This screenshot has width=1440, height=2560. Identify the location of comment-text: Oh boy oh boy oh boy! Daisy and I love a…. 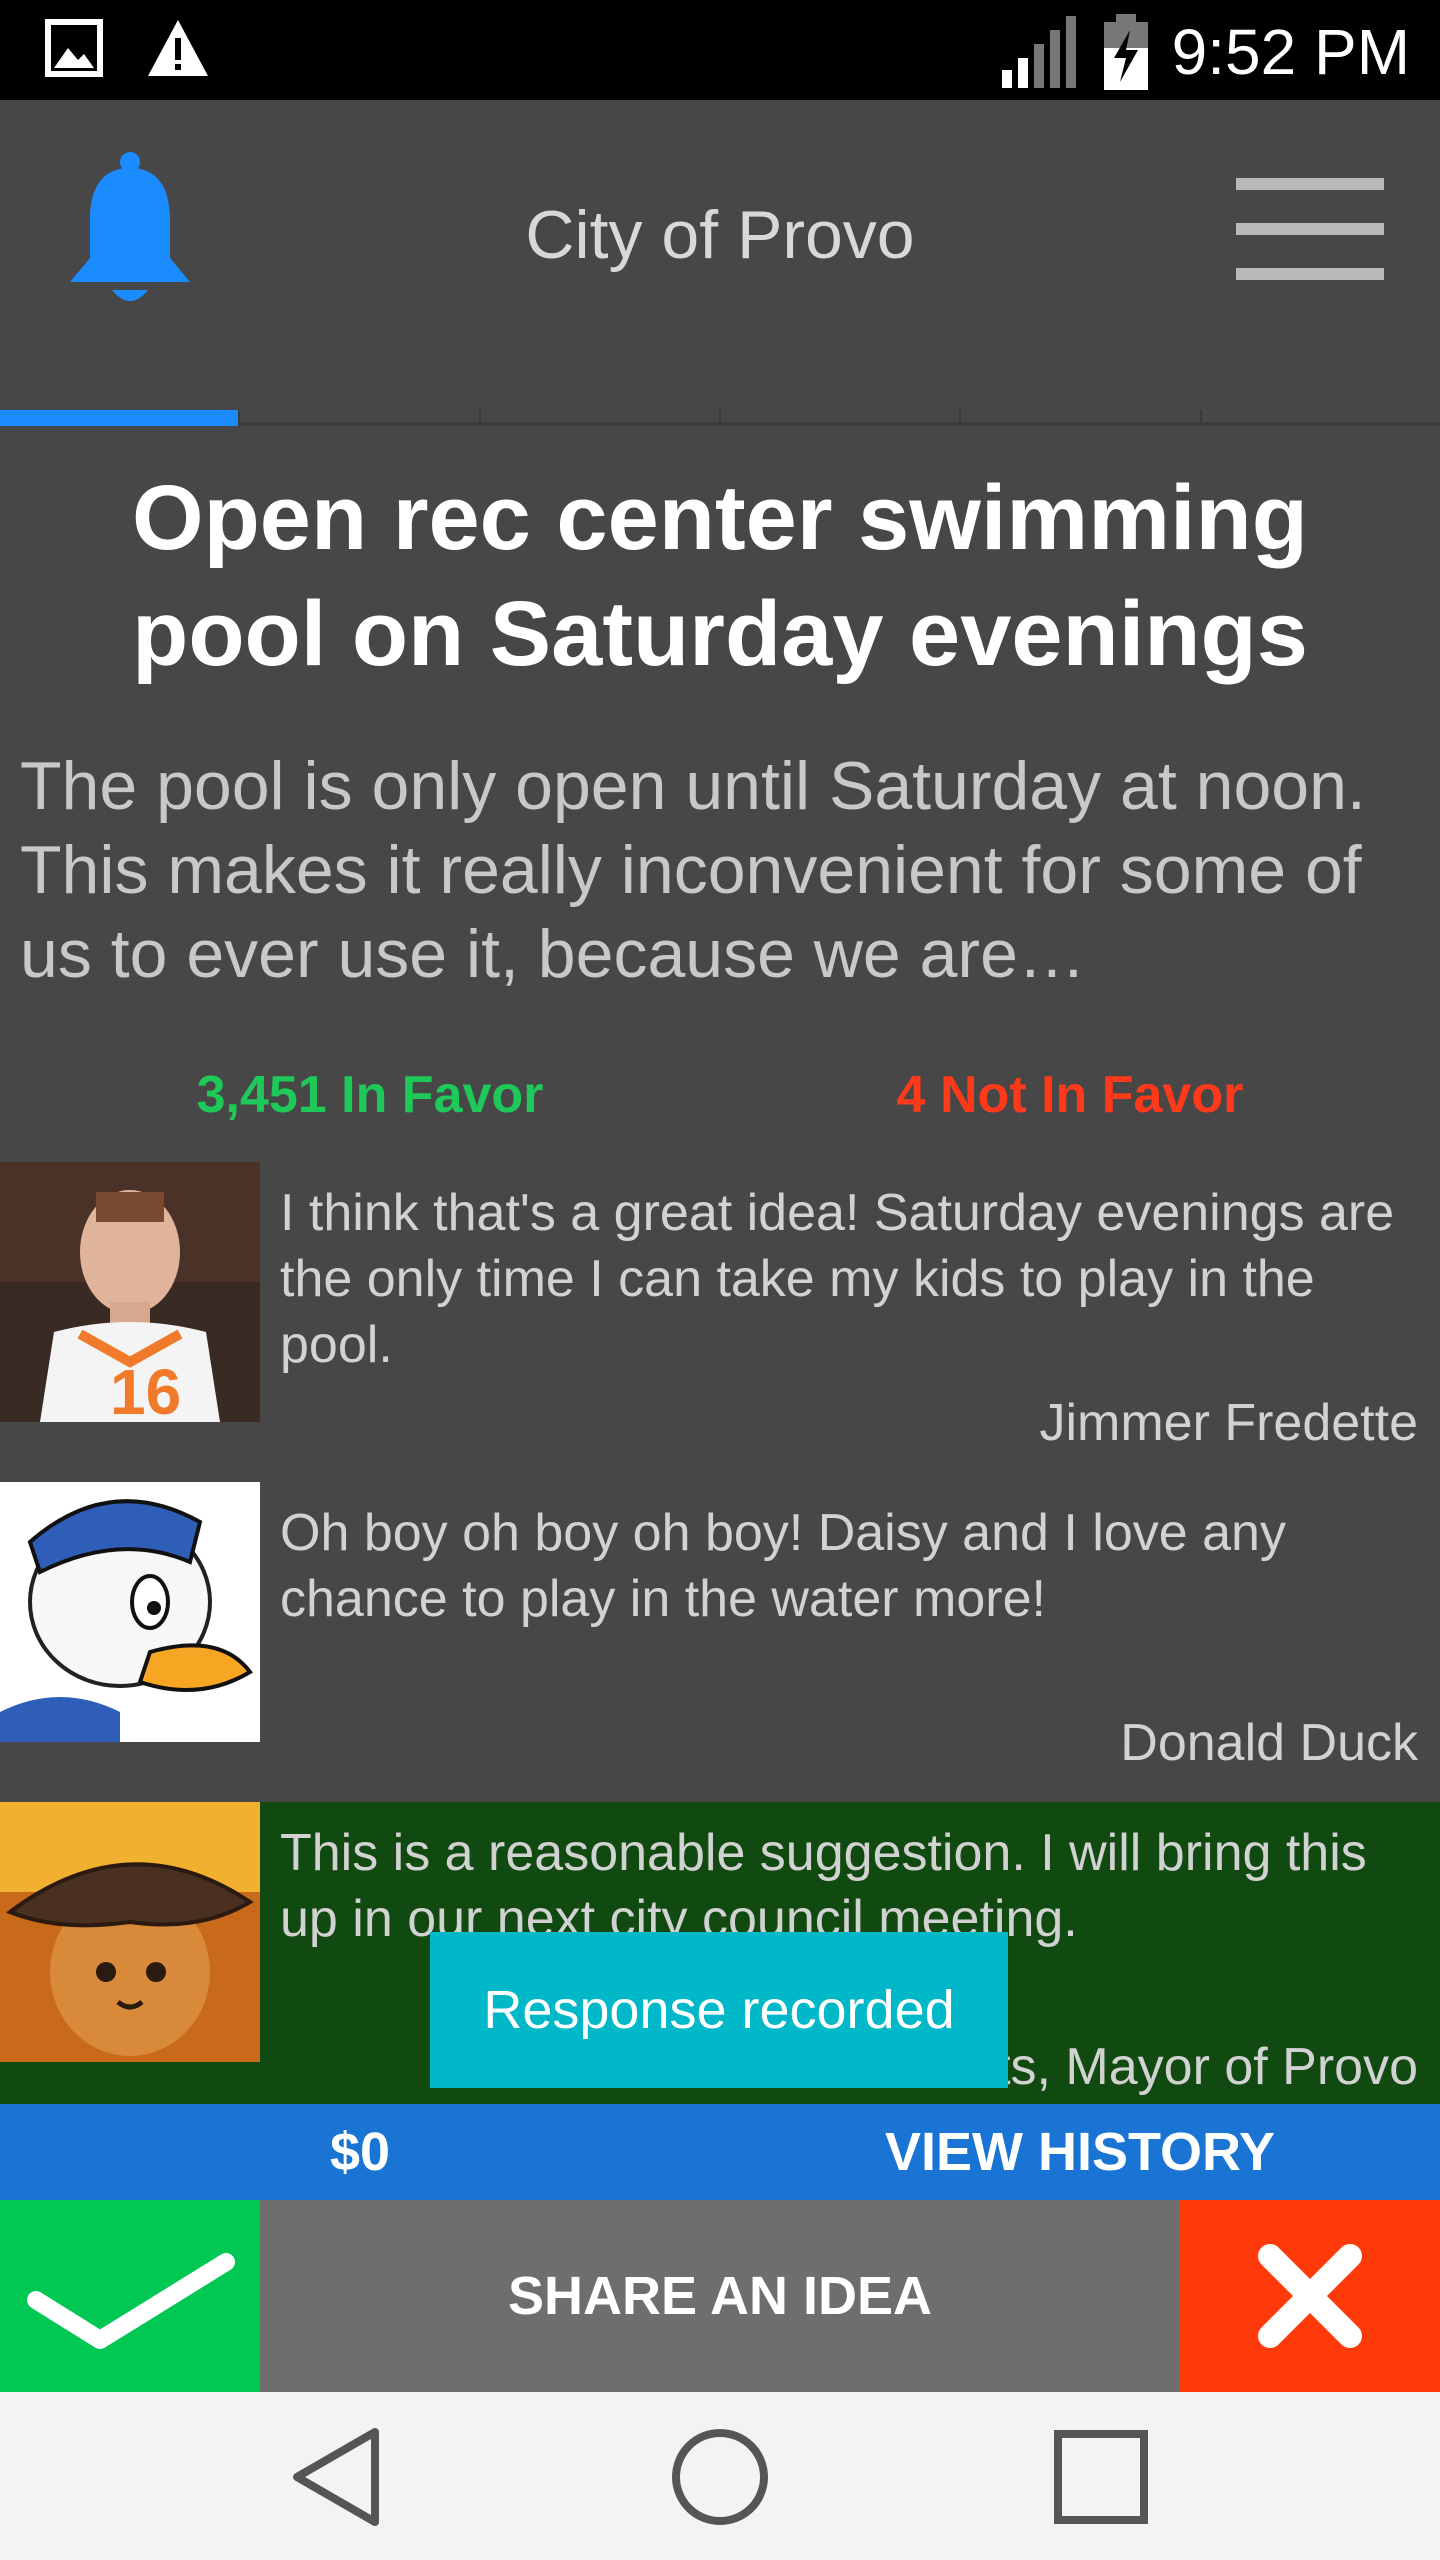
(783, 1566).